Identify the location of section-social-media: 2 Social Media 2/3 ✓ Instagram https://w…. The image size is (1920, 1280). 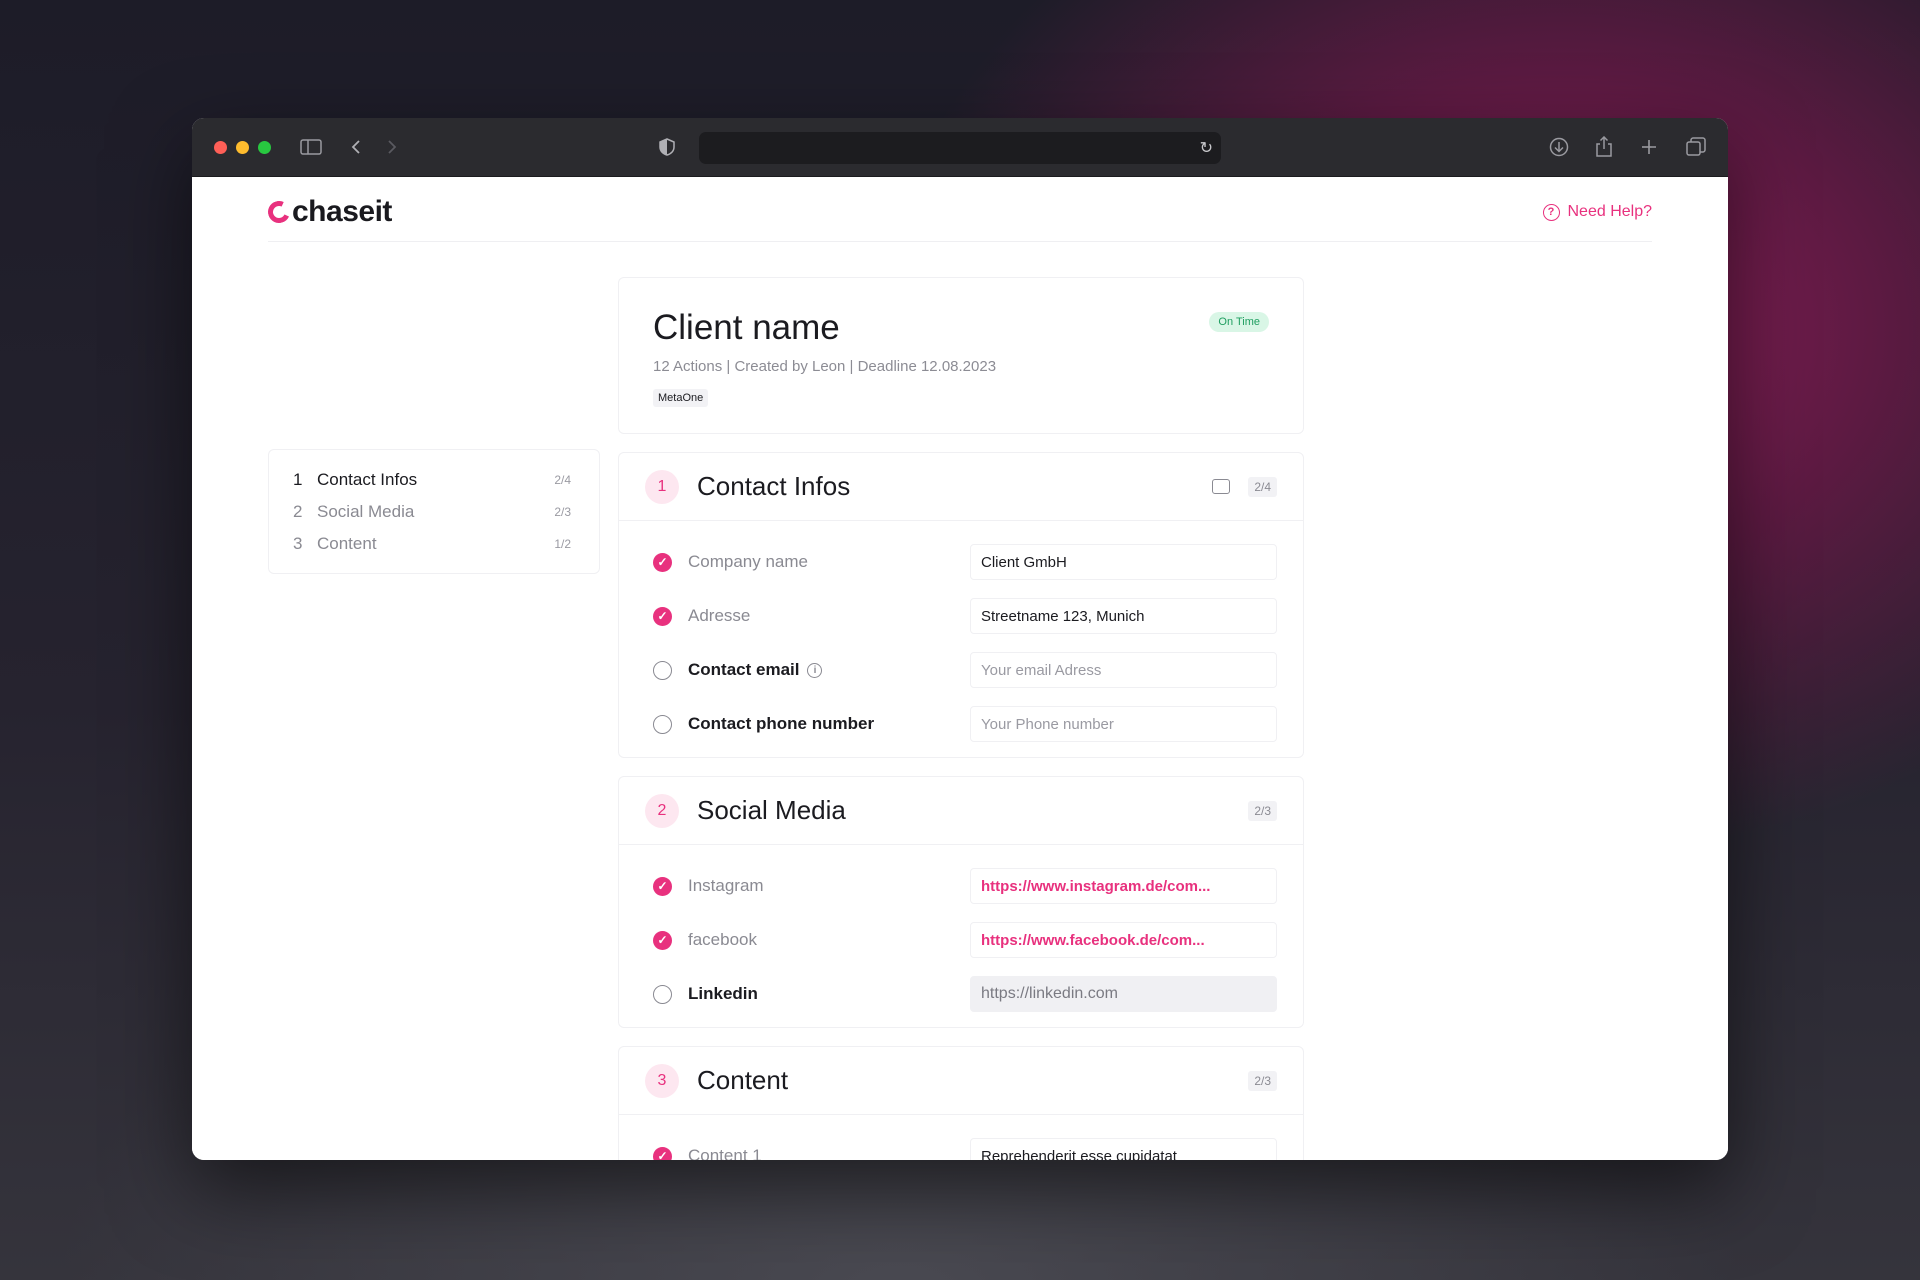
(961, 902).